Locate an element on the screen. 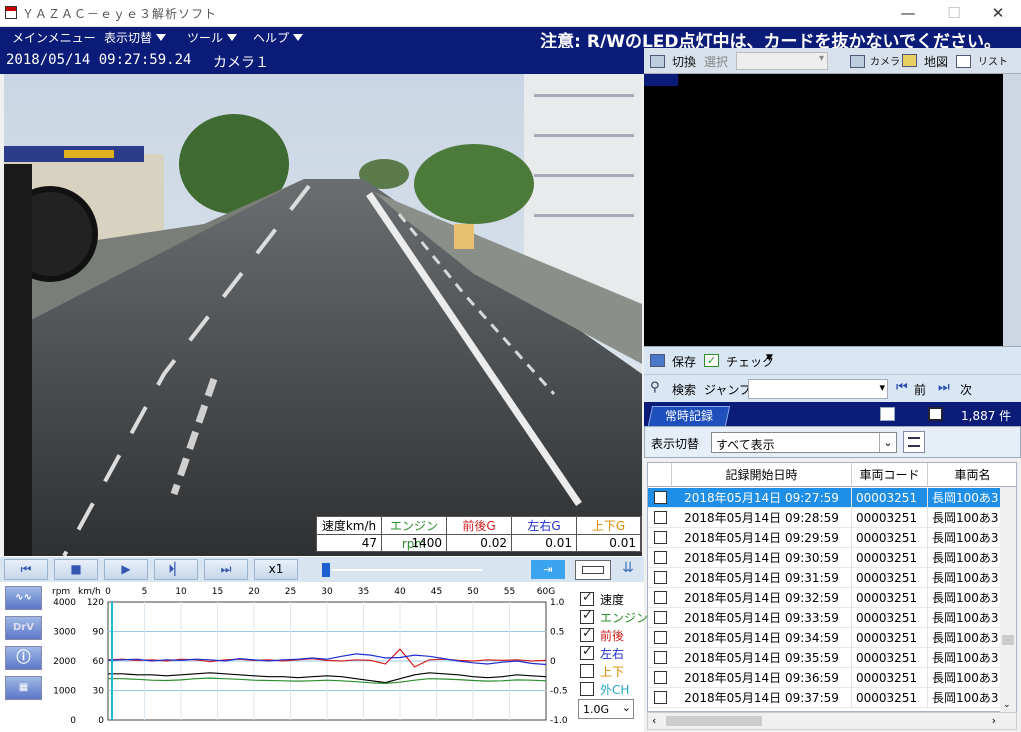 This screenshot has width=1021, height=732. export-list-icon is located at coordinates (887, 414).